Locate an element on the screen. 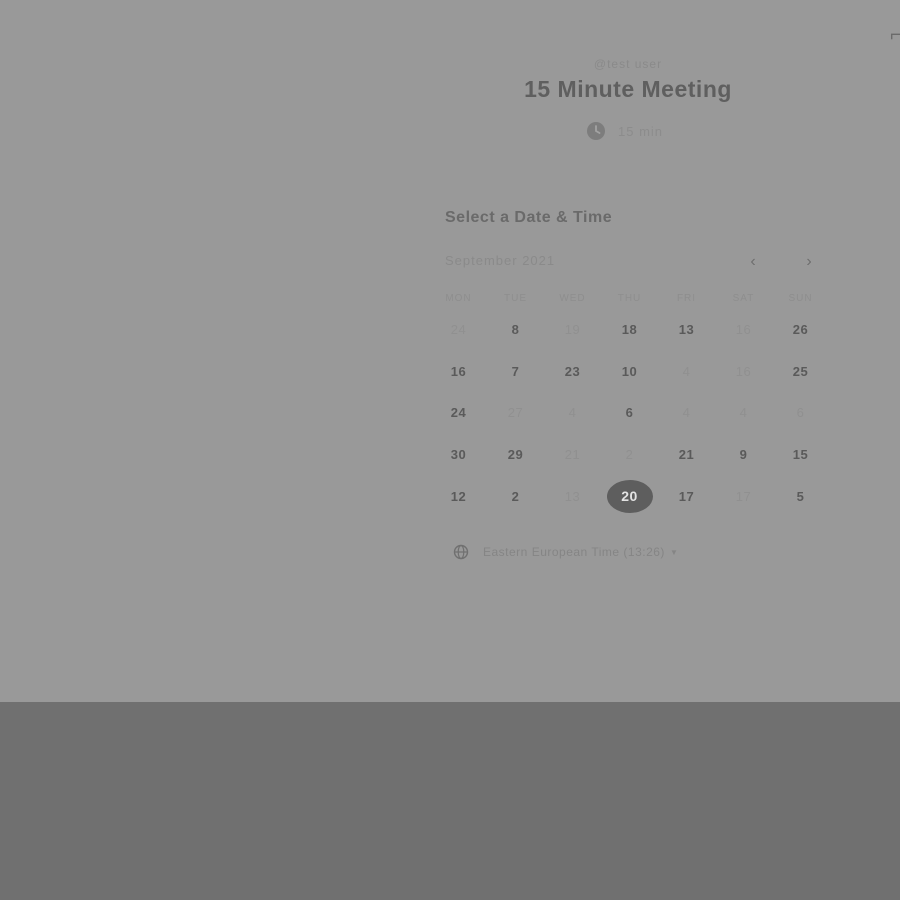 This screenshot has height=900, width=900. timezone-selector: Eastern European Time (13:26) ▼ is located at coordinates (565, 552).